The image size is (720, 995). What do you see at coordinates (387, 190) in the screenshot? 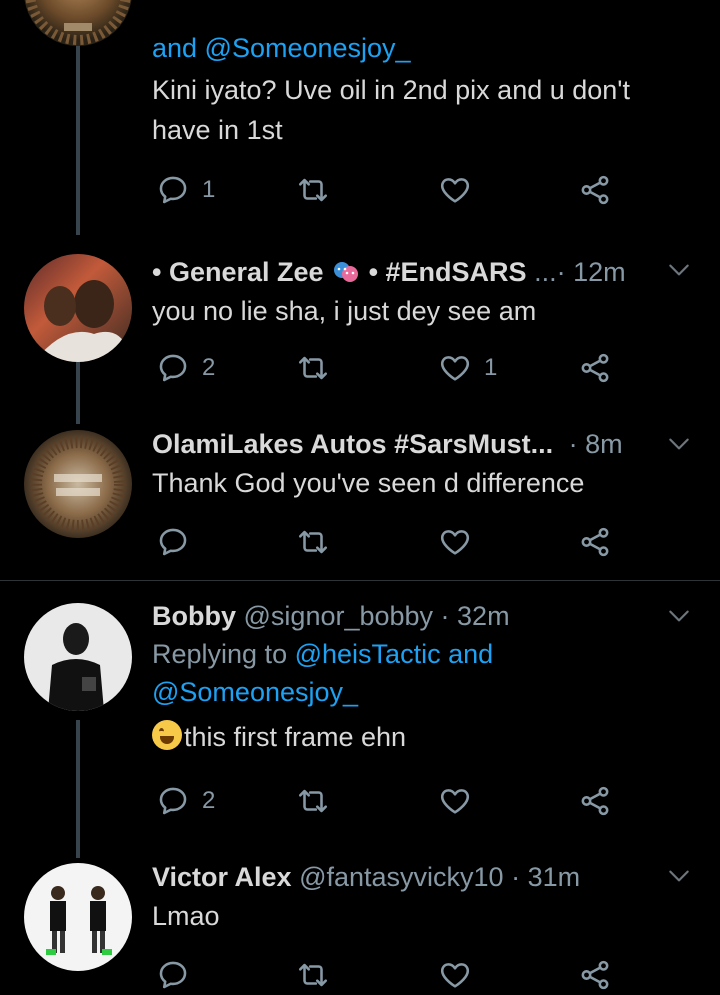
I see `tweet-actions: 1` at bounding box center [387, 190].